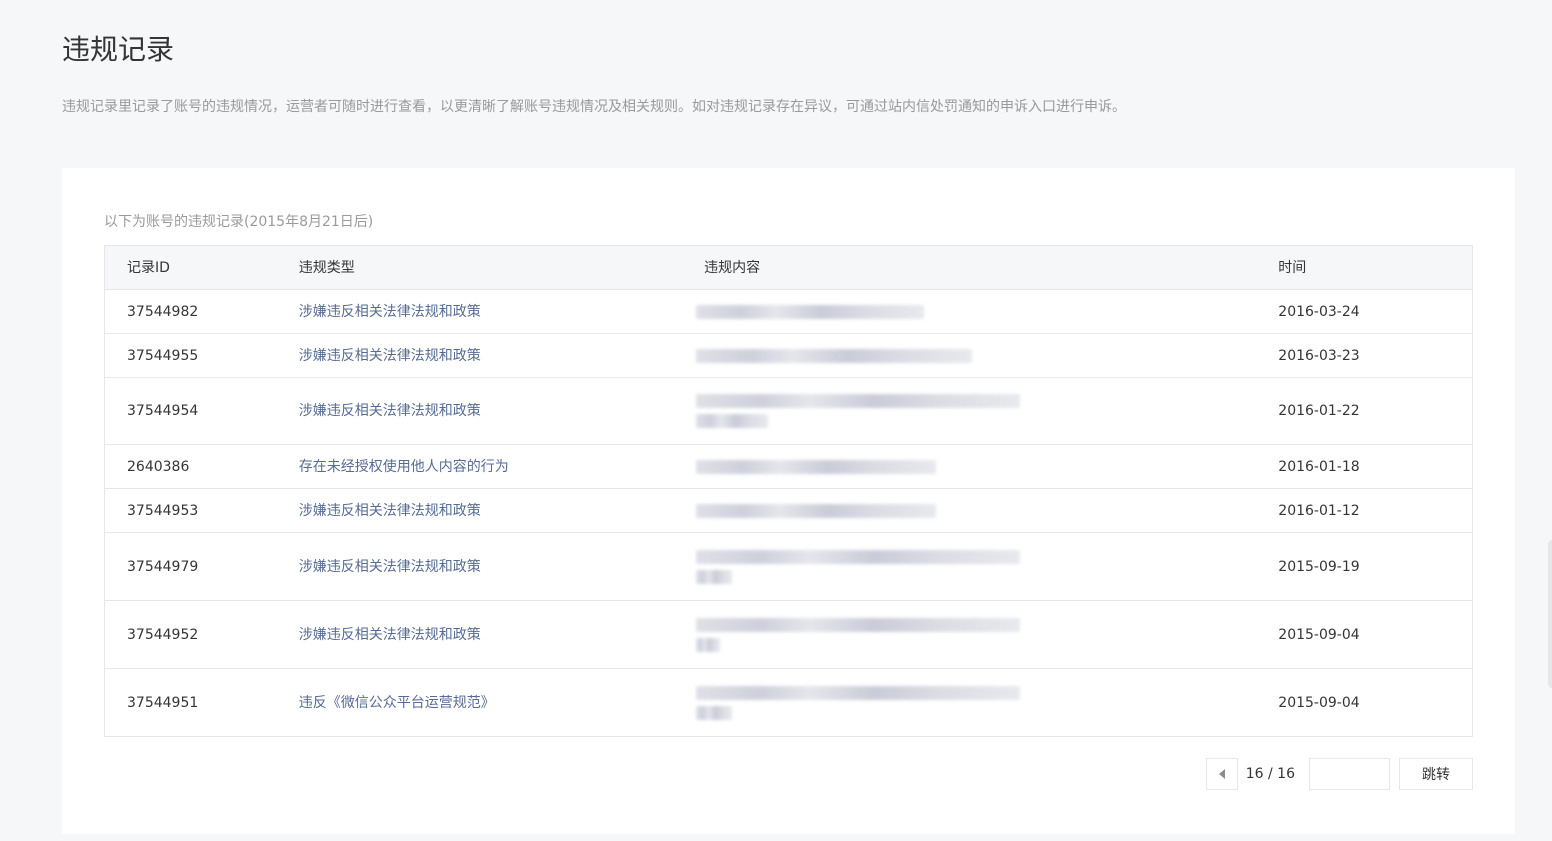  Describe the element at coordinates (118, 49) in the screenshot. I see `page-title: 违规记录` at that location.